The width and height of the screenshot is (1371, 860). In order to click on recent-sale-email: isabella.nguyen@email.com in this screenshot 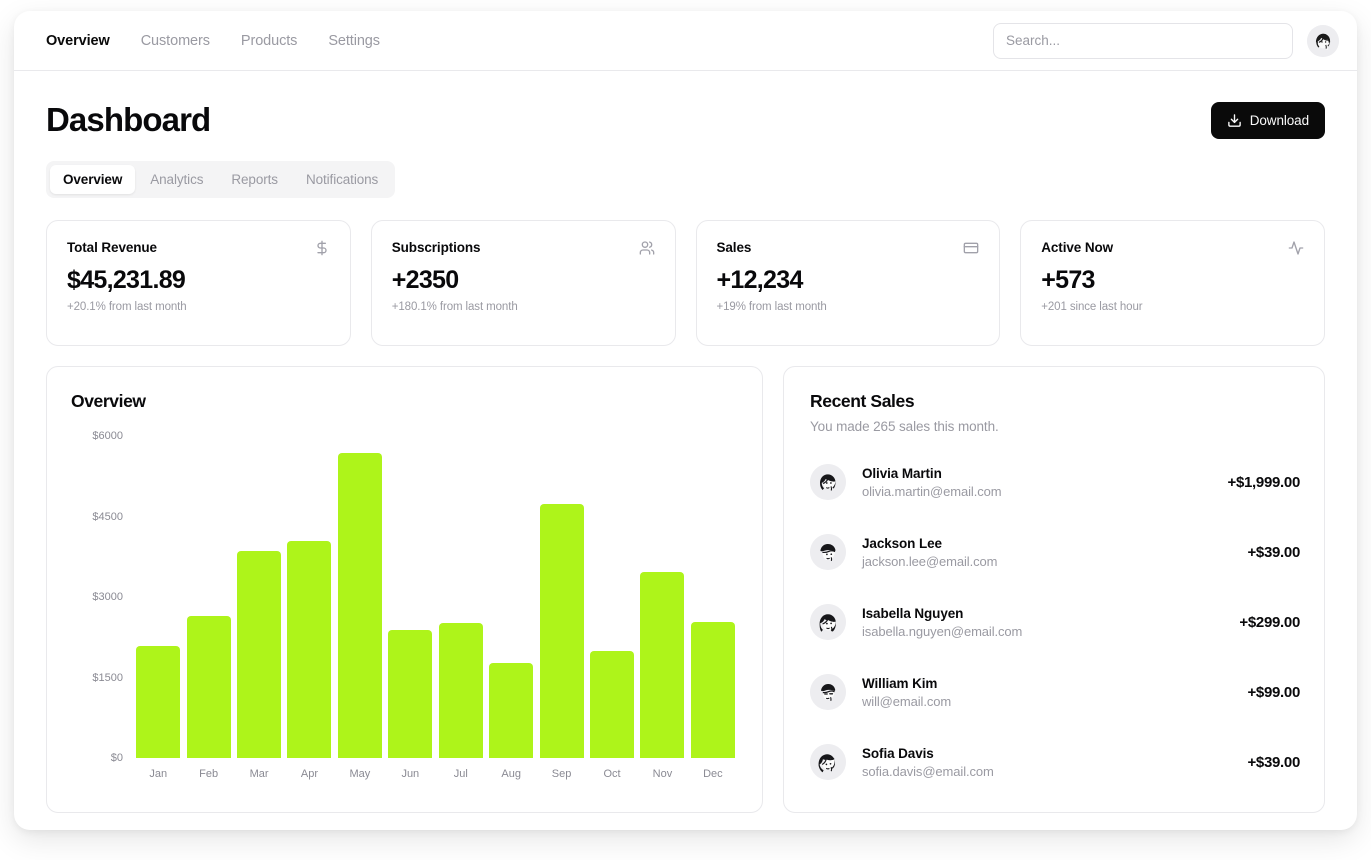, I will do `click(942, 631)`.